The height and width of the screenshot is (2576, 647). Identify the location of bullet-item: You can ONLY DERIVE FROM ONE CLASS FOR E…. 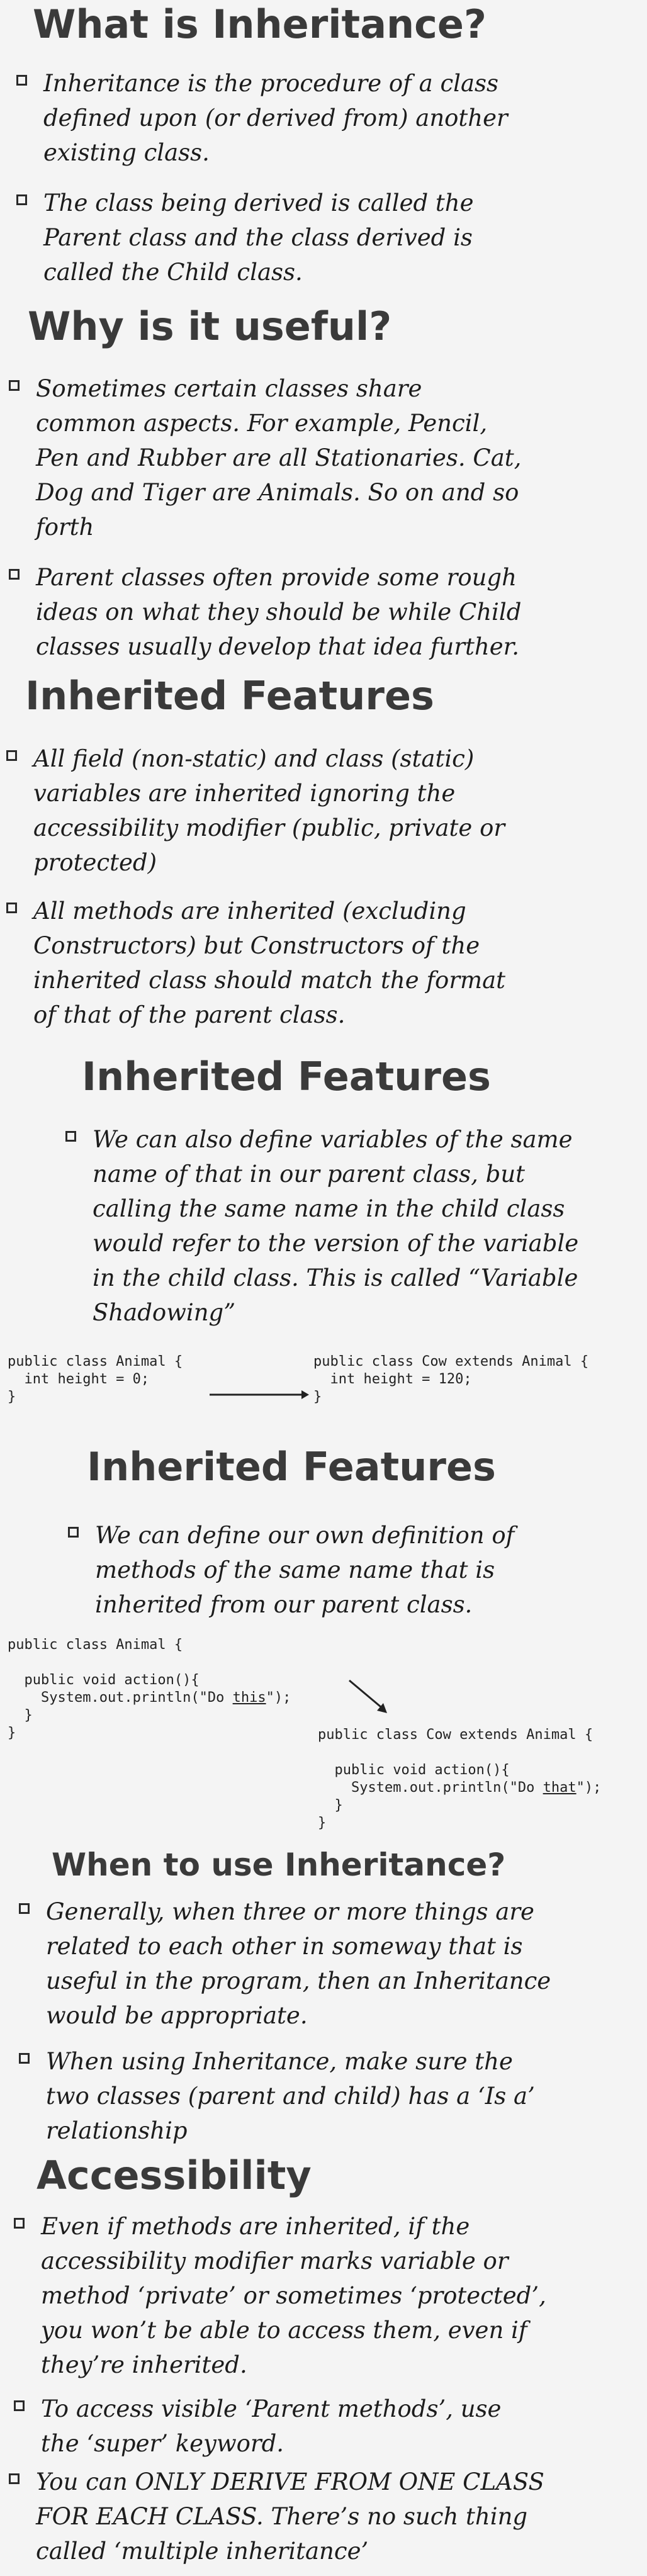
(292, 2516).